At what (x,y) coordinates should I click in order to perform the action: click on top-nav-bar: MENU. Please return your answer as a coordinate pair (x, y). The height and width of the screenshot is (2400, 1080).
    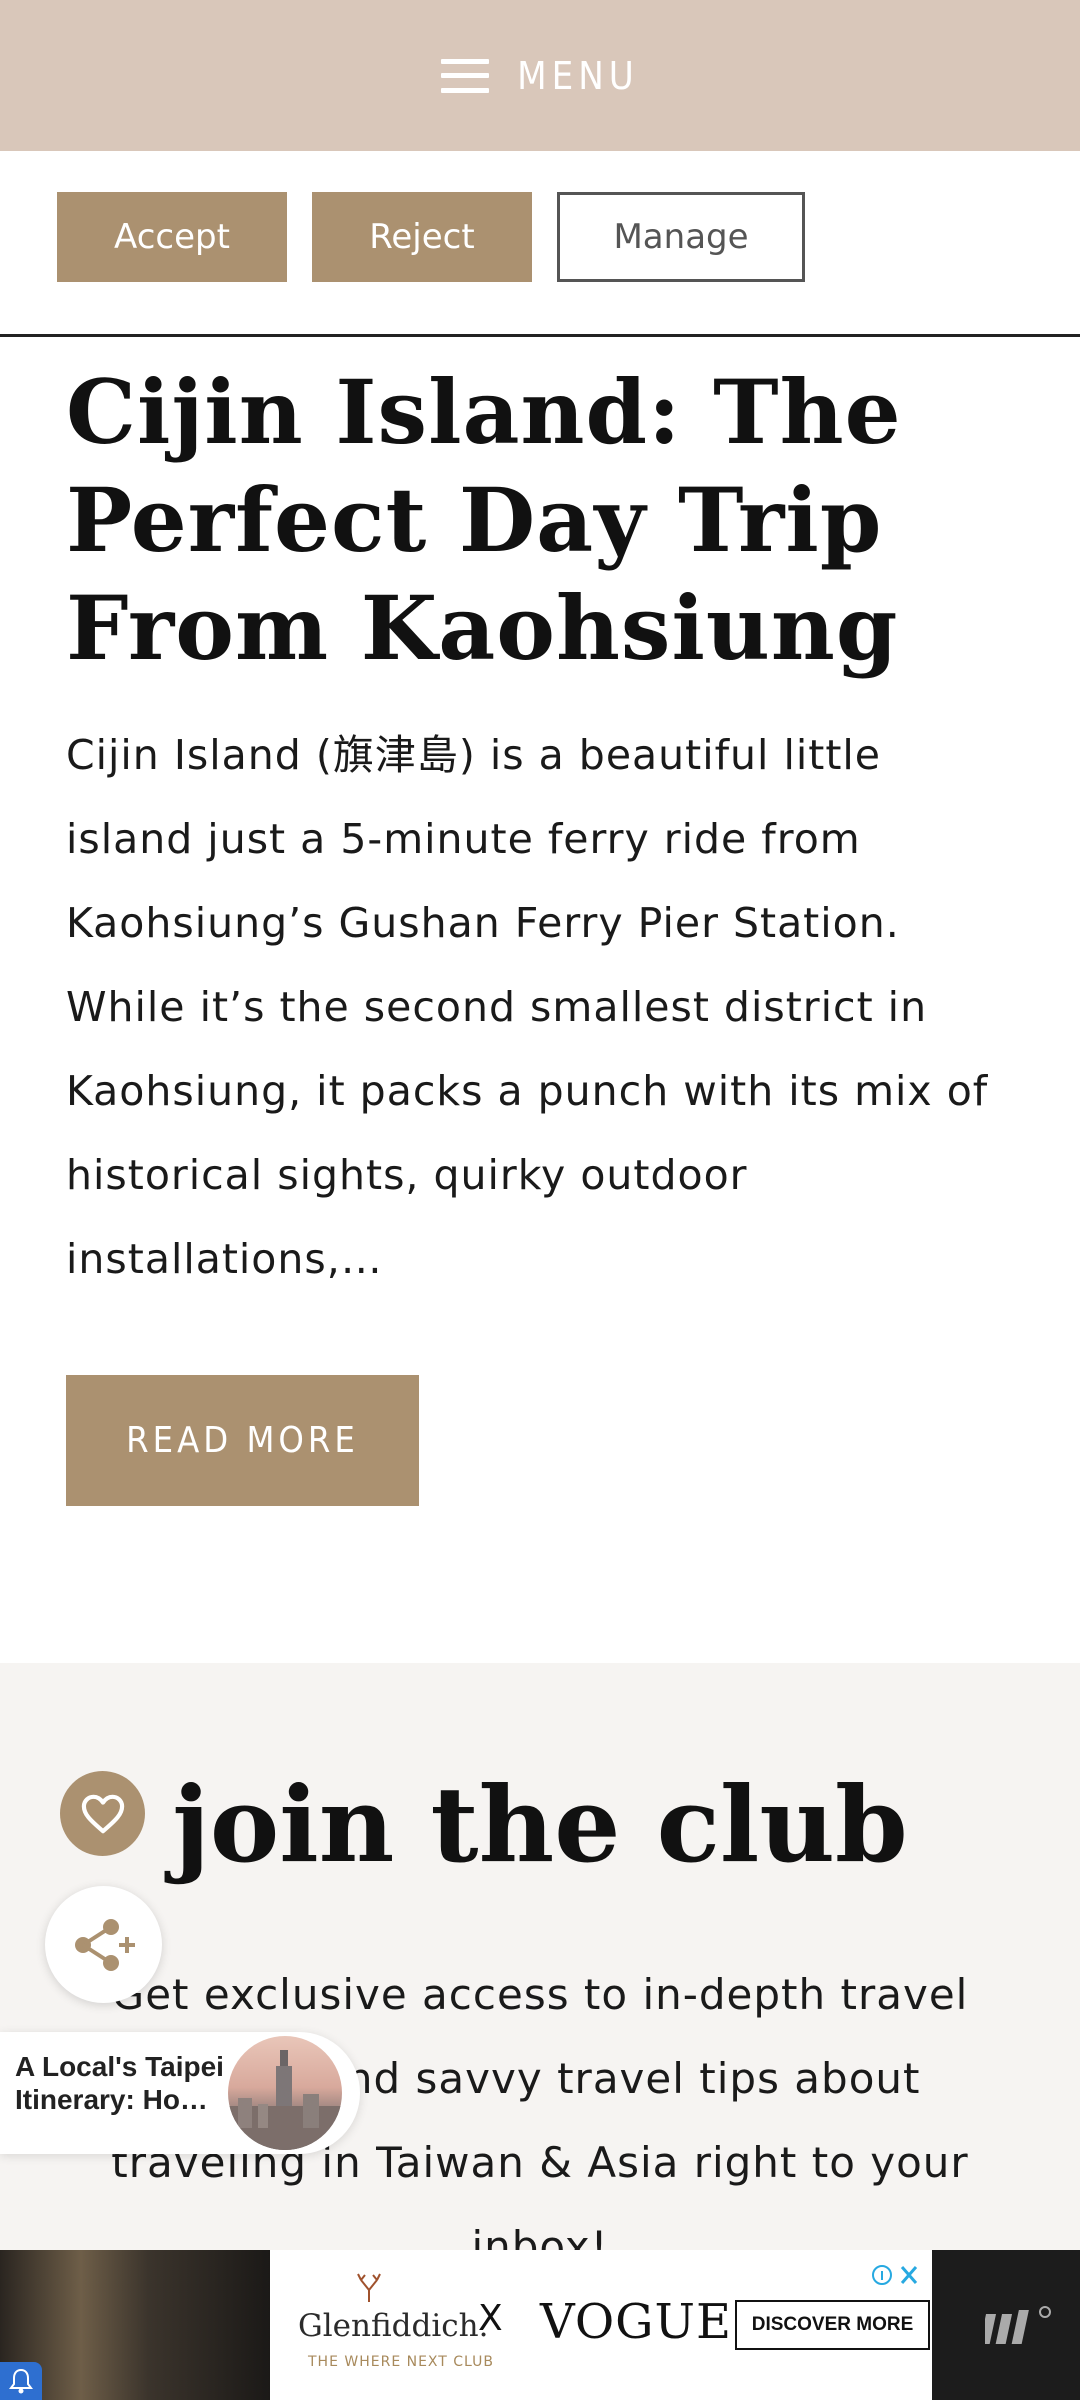
    Looking at the image, I should click on (540, 75).